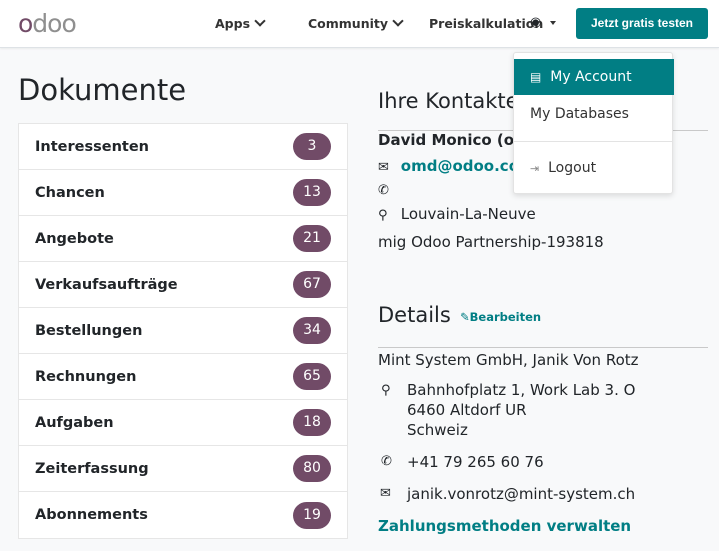 The width and height of the screenshot is (719, 551). What do you see at coordinates (47, 23) in the screenshot?
I see `odoo-logo: odoo` at bounding box center [47, 23].